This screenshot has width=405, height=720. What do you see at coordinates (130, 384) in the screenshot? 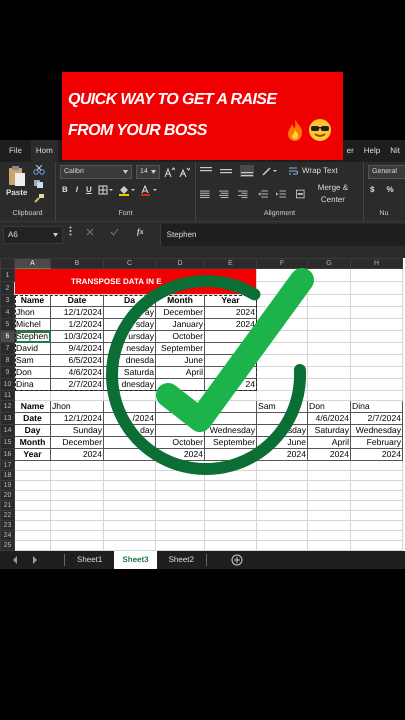
I see `table-cell: dnesday` at bounding box center [130, 384].